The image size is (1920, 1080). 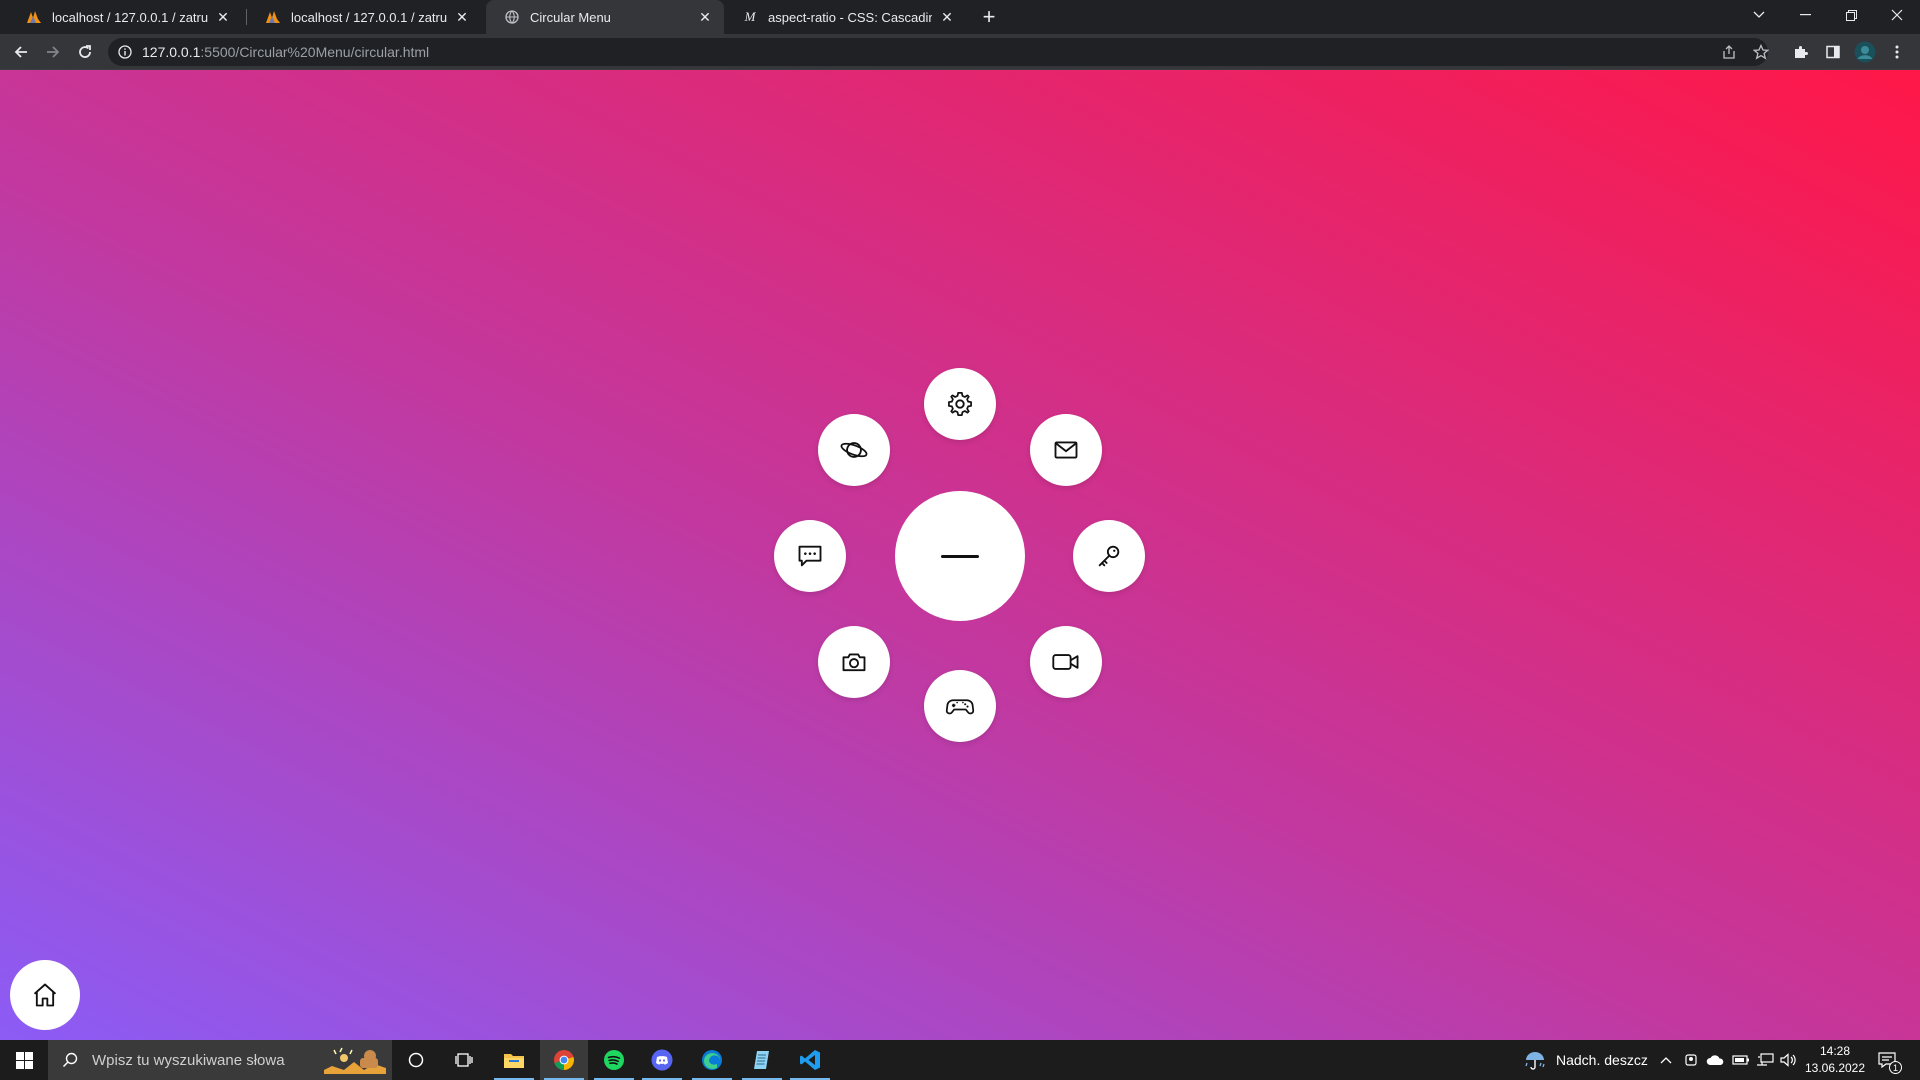 What do you see at coordinates (416, 1060) in the screenshot?
I see `cortana-icon` at bounding box center [416, 1060].